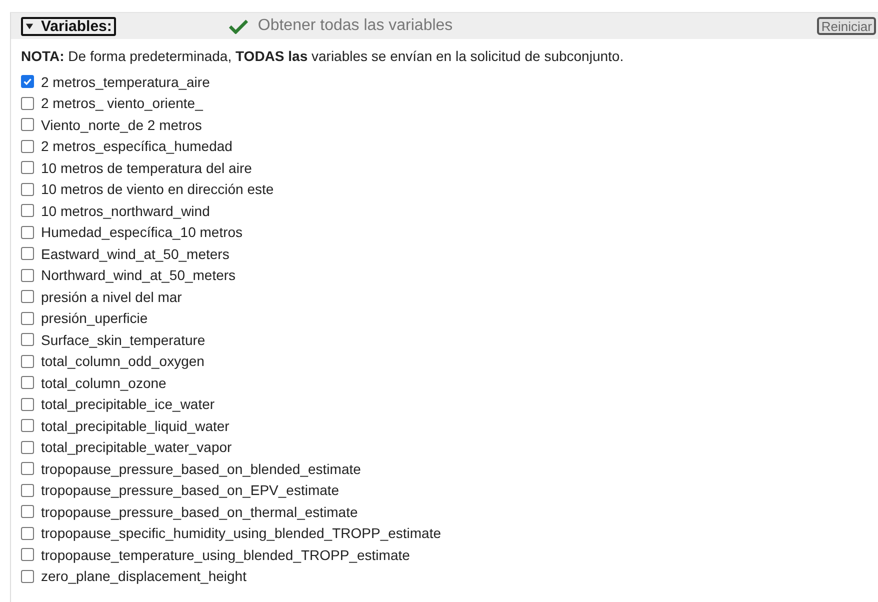 Image resolution: width=878 pixels, height=602 pixels. I want to click on variable-label: Viento_norte_de 2 metros, so click(121, 124).